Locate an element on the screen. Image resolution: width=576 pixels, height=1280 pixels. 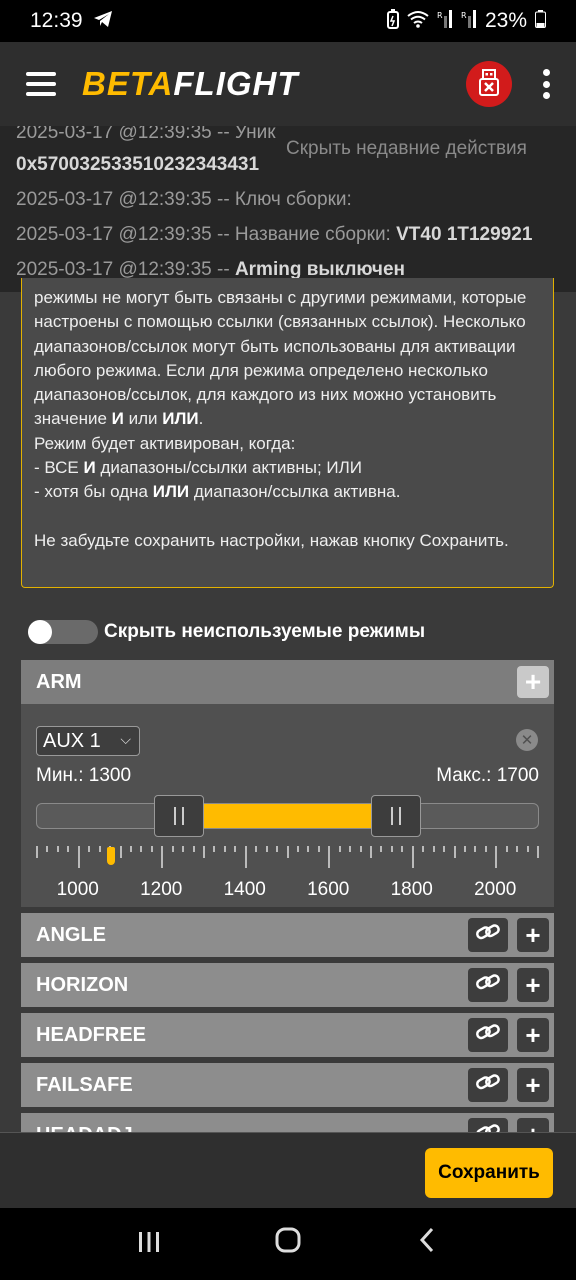
range-ticks is located at coordinates (287, 857).